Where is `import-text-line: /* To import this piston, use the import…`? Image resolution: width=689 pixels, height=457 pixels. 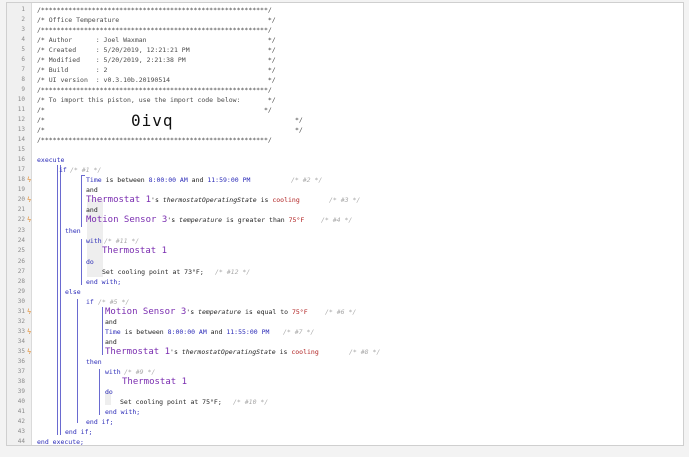 import-text-line: /* To import this piston, use the import… is located at coordinates (156, 100).